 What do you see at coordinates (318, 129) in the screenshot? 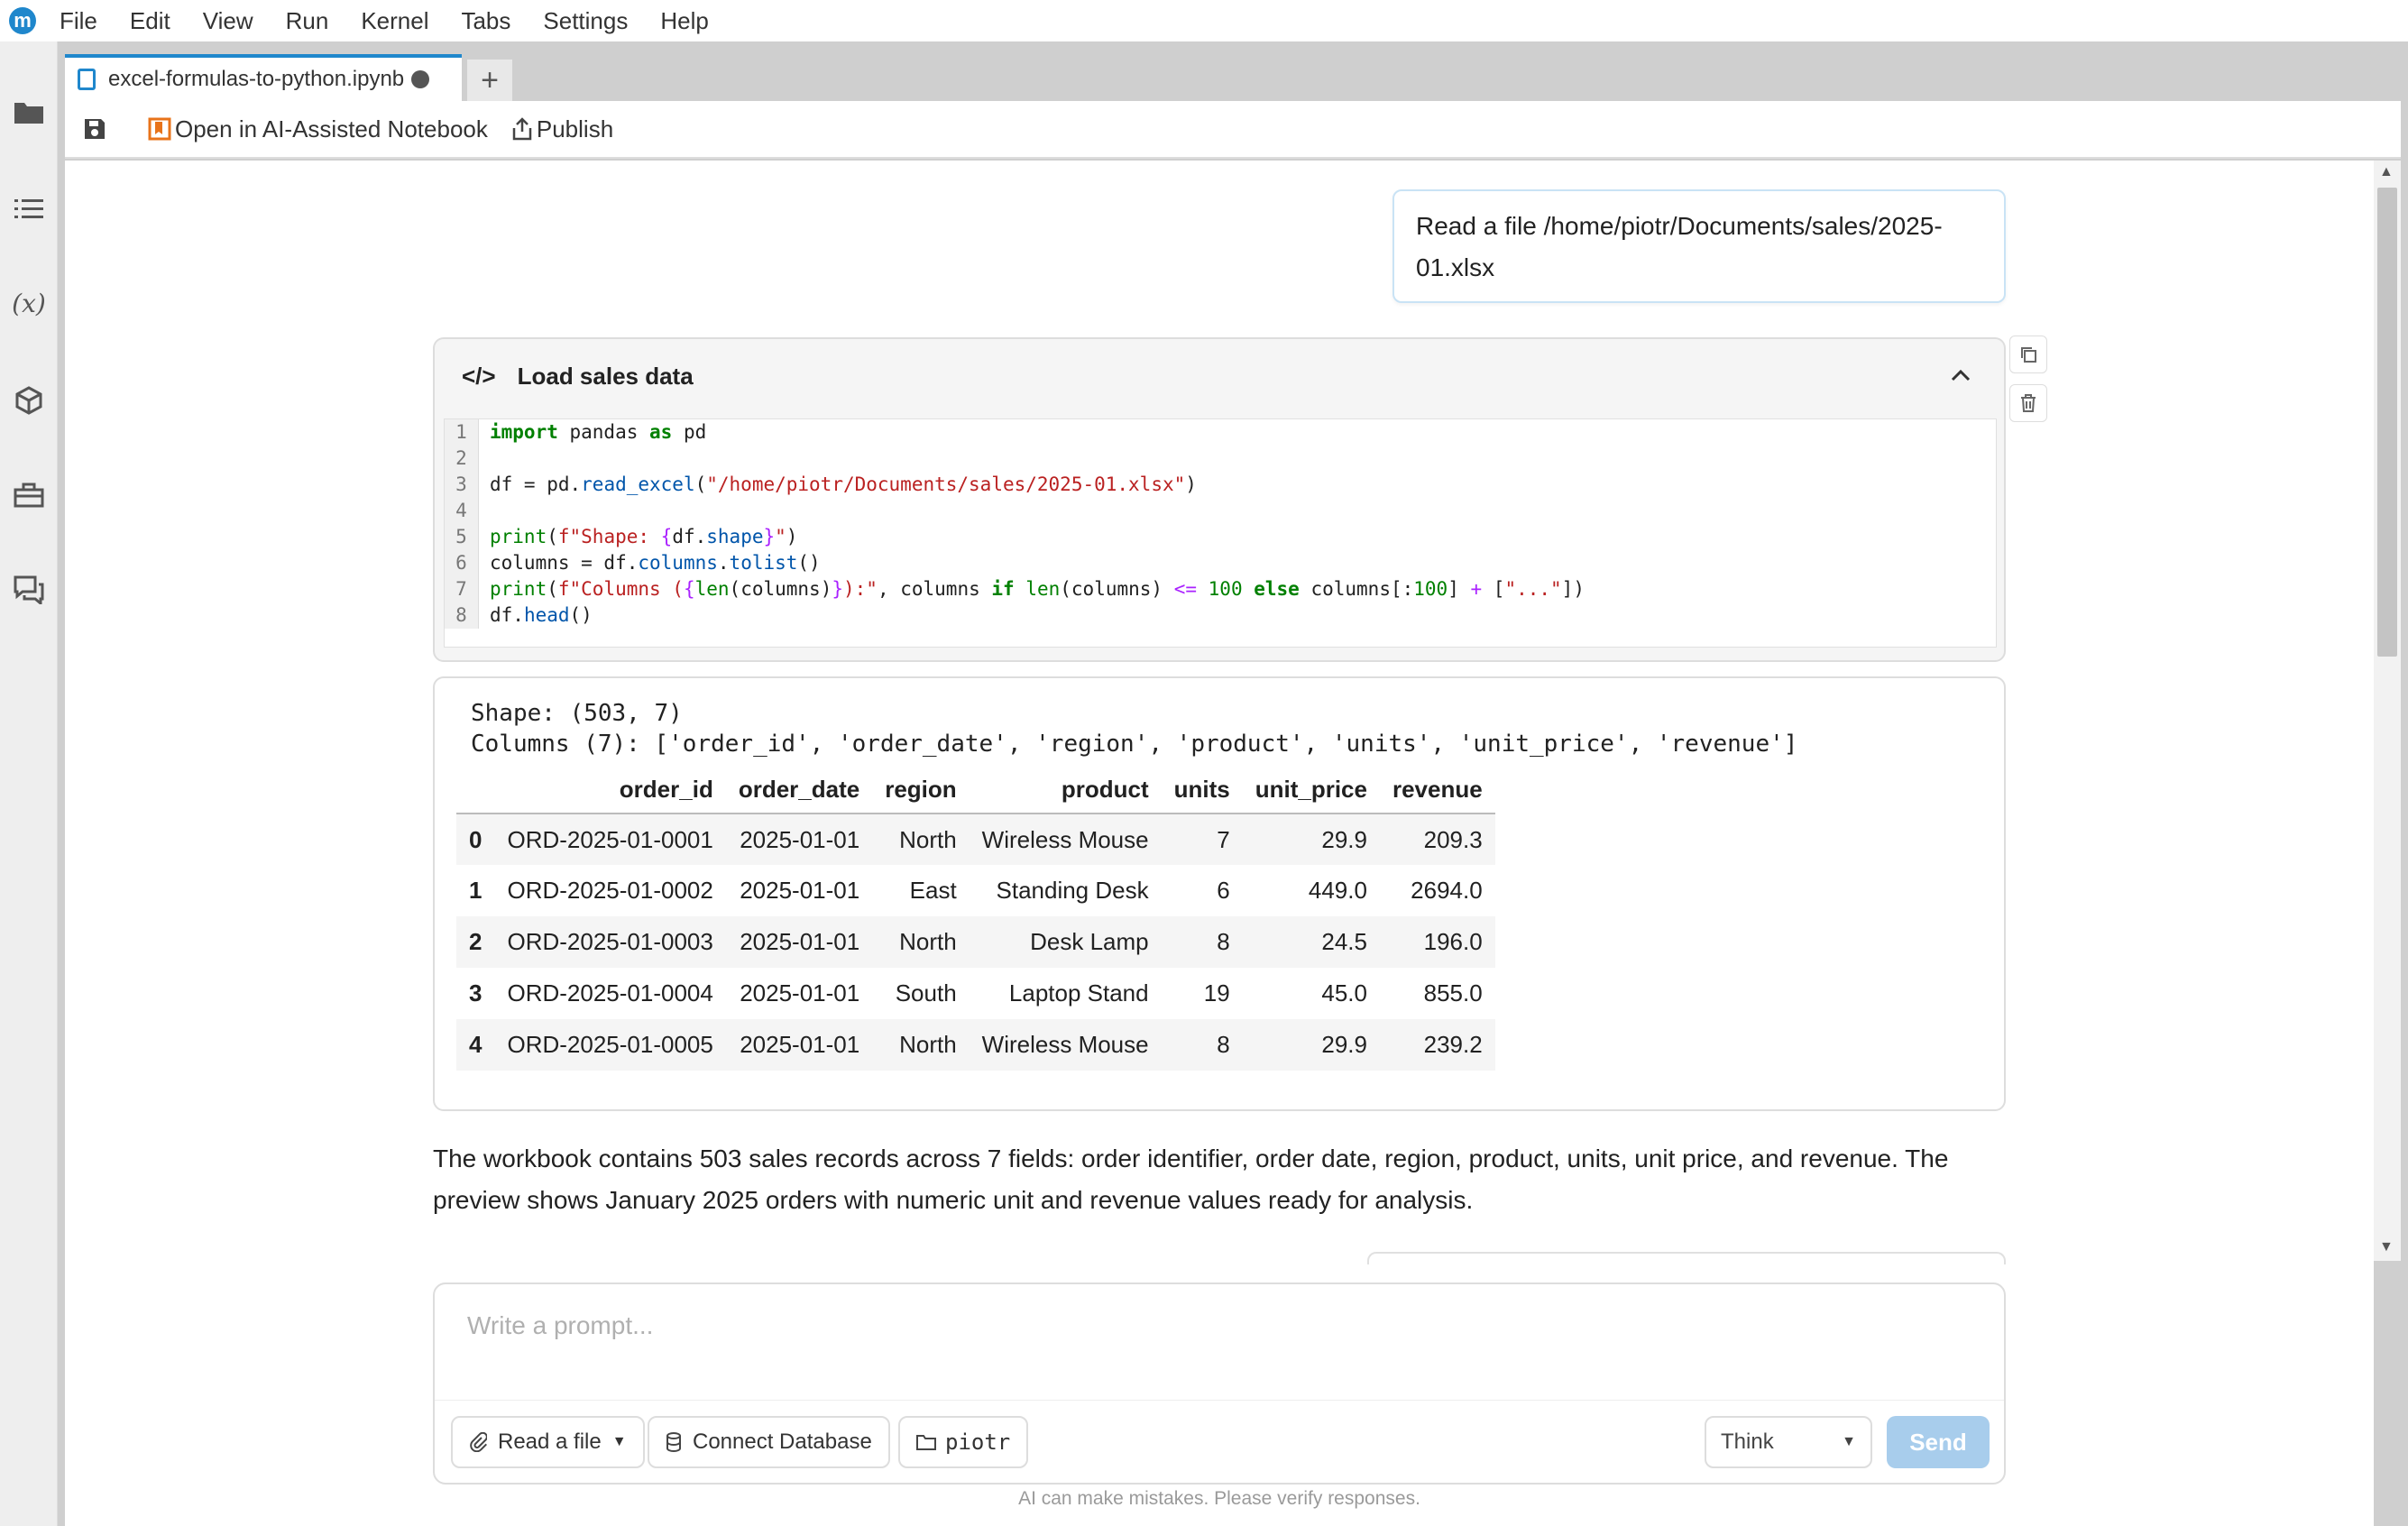
I see `open-ai-notebook-button: Open in AI-Assisted Notebook` at bounding box center [318, 129].